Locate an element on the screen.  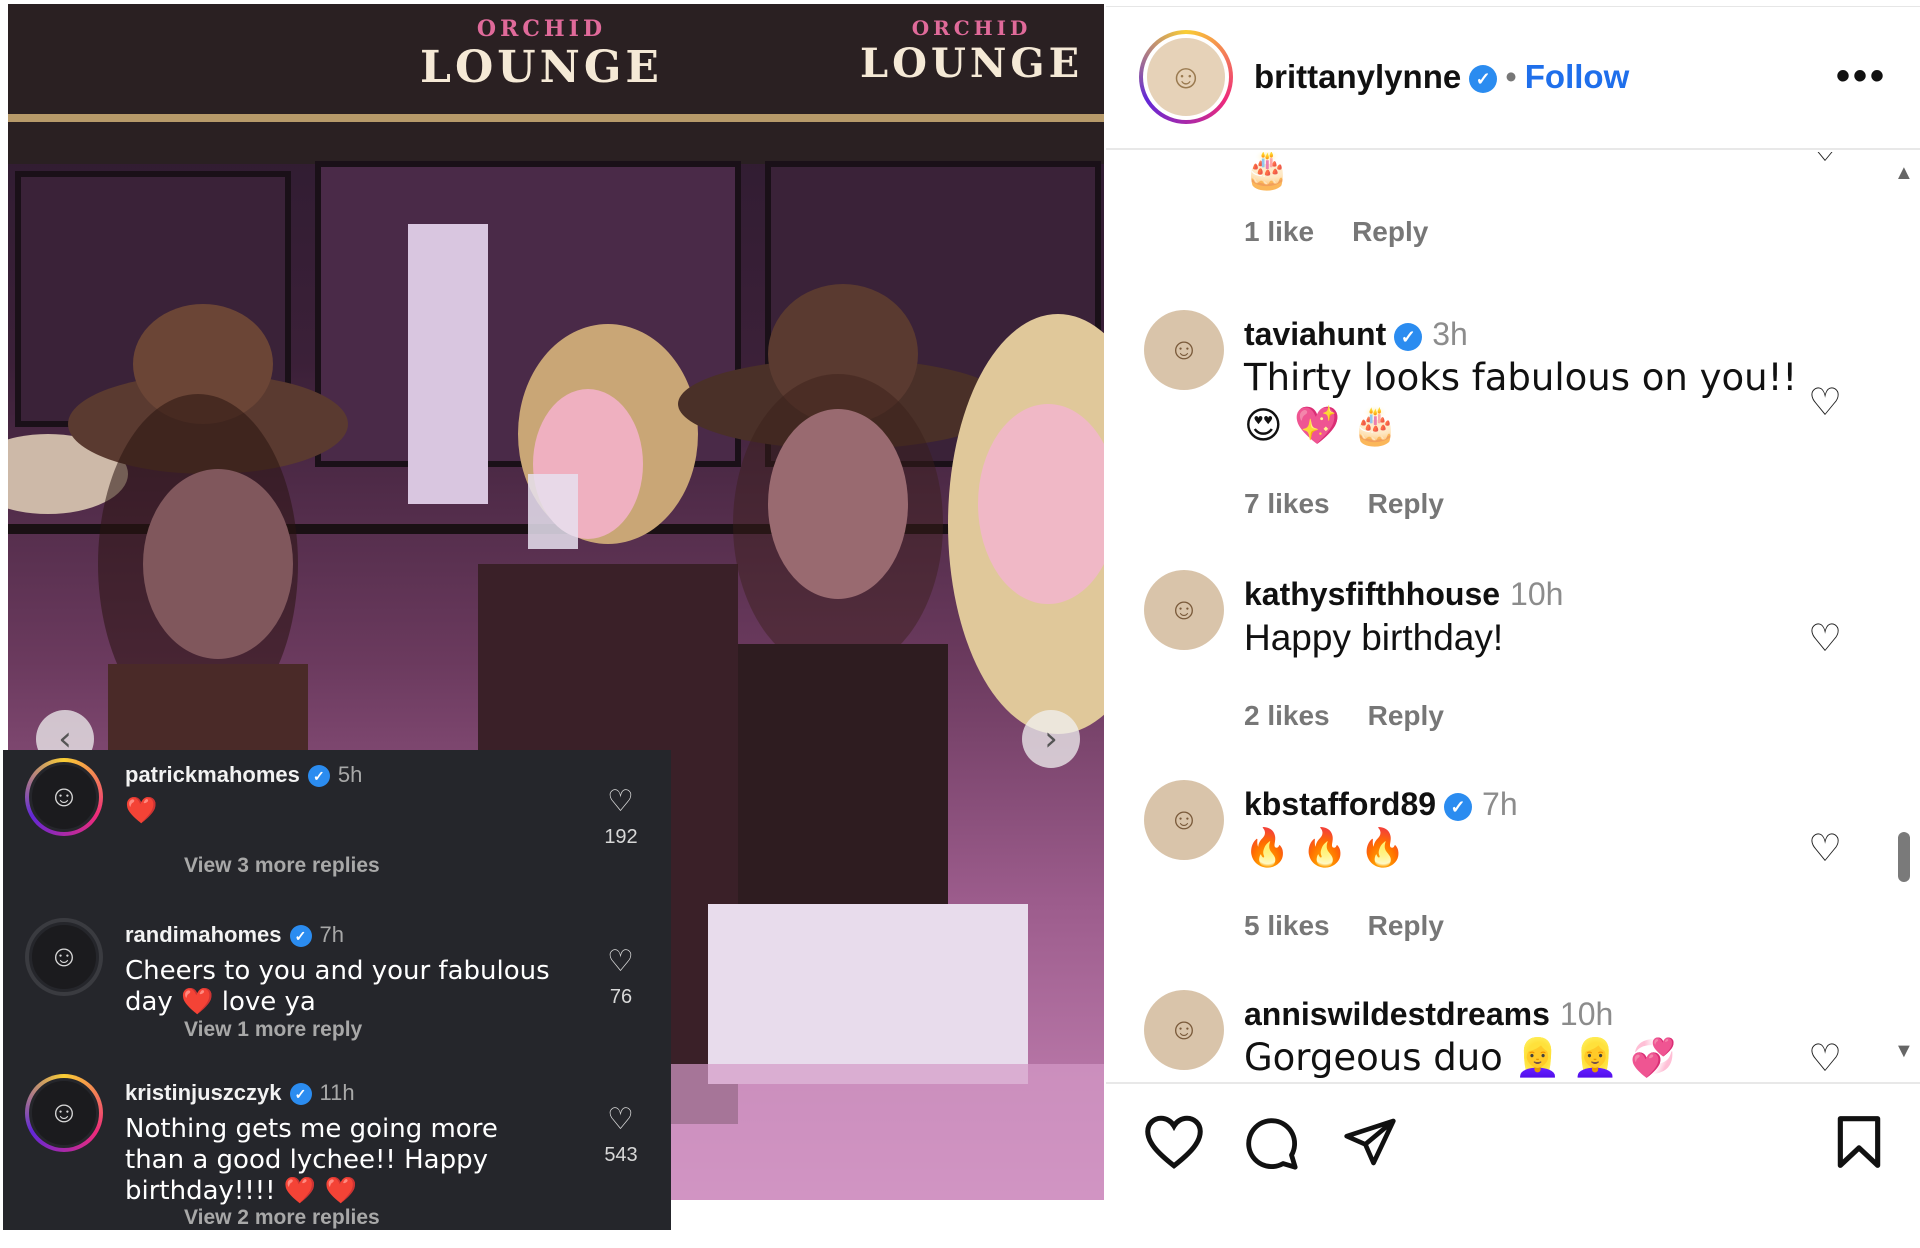
comment-text: Happy birthday! is located at coordinates (1374, 637).